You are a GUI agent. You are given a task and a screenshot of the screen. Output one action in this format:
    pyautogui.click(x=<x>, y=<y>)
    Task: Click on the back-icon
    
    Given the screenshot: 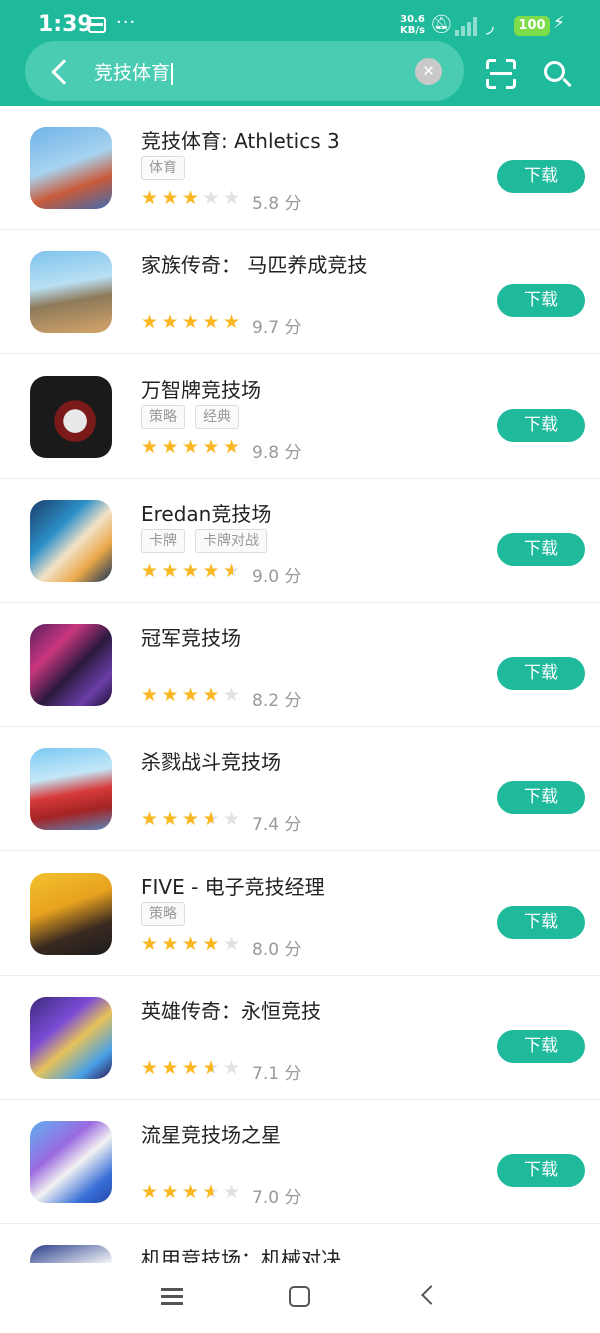 What is the action you would take?
    pyautogui.click(x=431, y=1295)
    